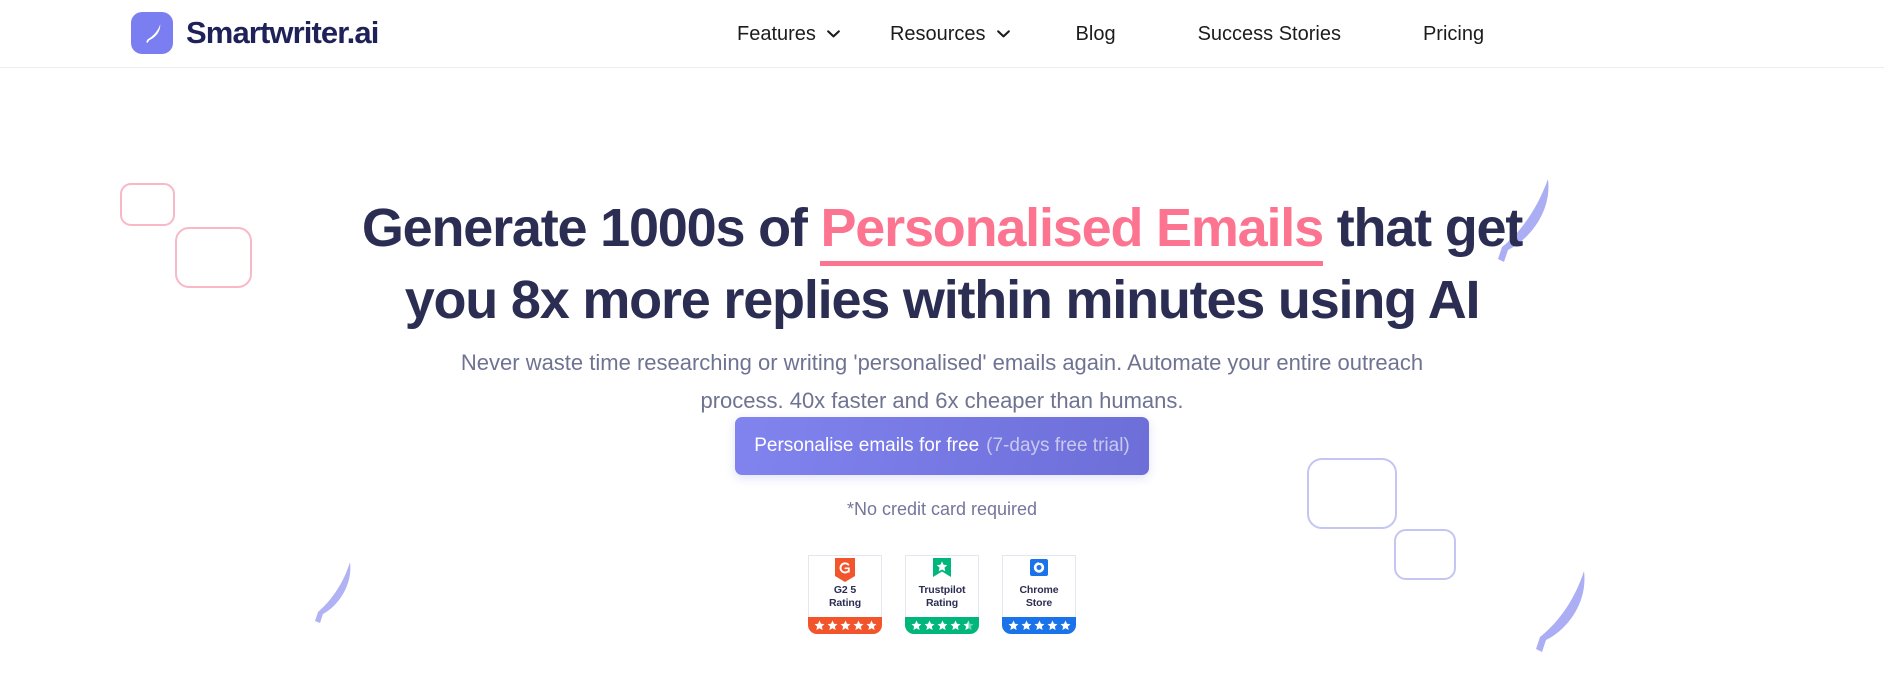  Describe the element at coordinates (152, 33) in the screenshot. I see `feather-icon` at that location.